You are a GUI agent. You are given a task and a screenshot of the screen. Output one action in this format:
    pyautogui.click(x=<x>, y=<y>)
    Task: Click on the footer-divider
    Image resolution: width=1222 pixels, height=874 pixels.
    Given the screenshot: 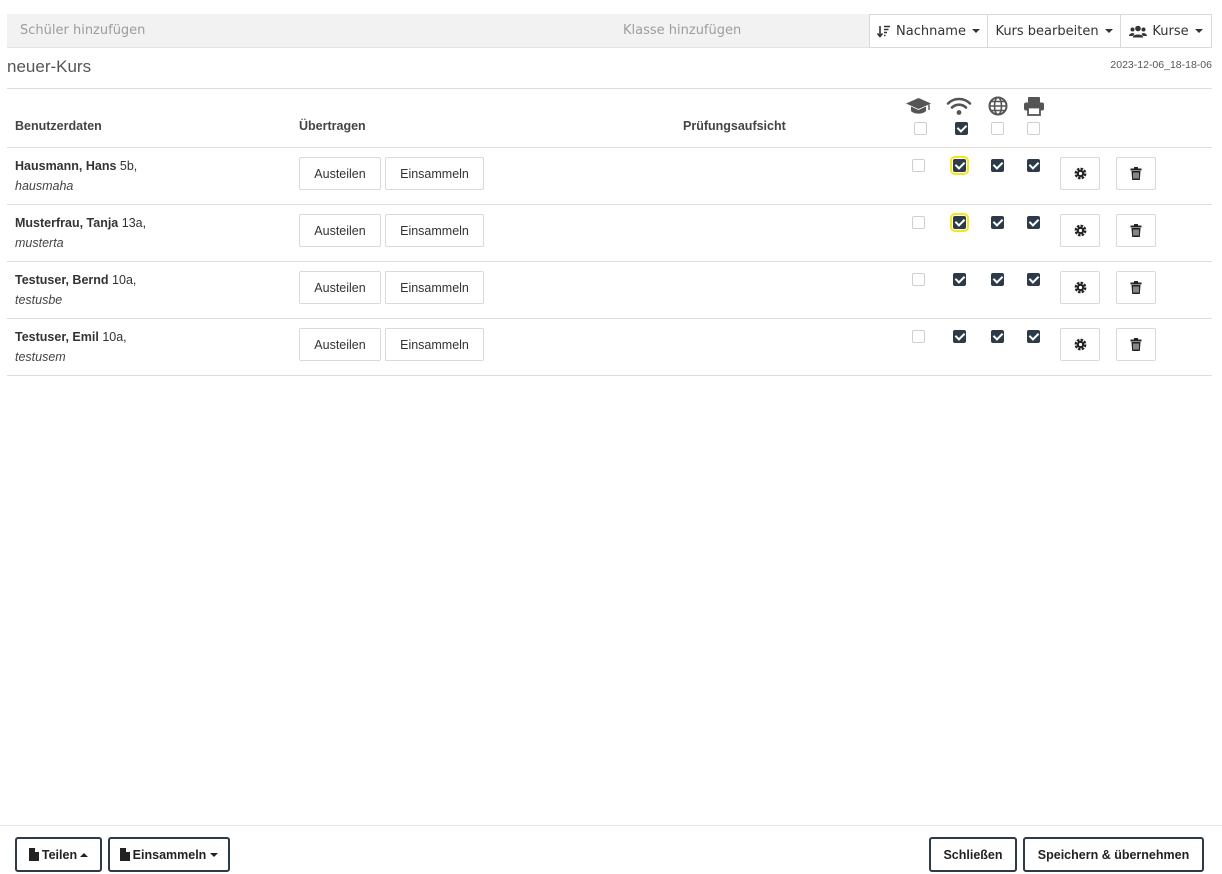 What is the action you would take?
    pyautogui.click(x=611, y=825)
    